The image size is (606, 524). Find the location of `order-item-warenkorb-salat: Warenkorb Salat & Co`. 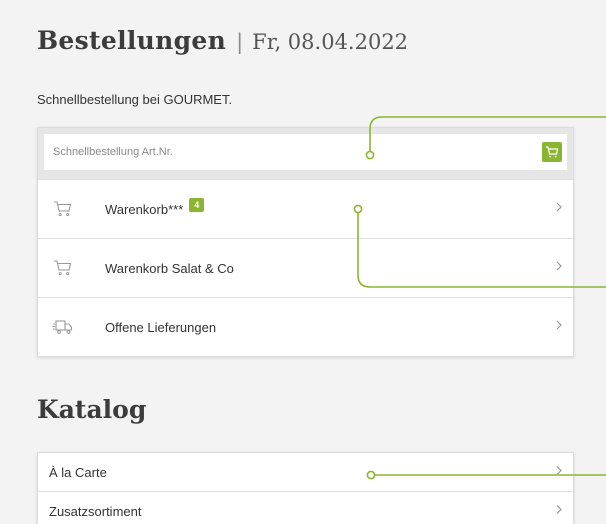

order-item-warenkorb-salat: Warenkorb Salat & Co is located at coordinates (305, 267).